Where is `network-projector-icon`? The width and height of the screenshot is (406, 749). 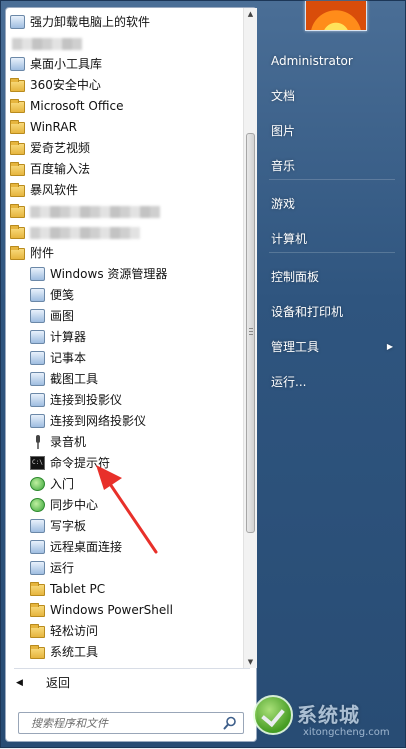
network-projector-icon is located at coordinates (37, 421).